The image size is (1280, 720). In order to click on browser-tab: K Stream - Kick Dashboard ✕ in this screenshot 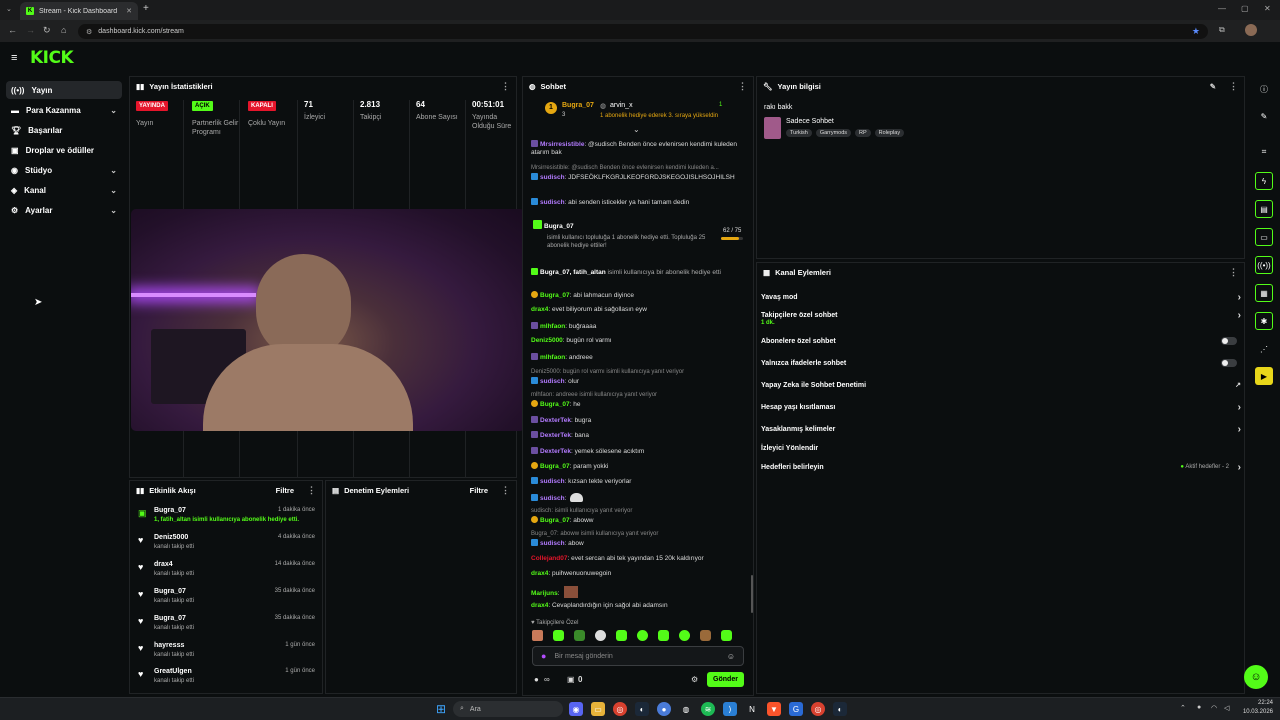, I will do `click(79, 11)`.